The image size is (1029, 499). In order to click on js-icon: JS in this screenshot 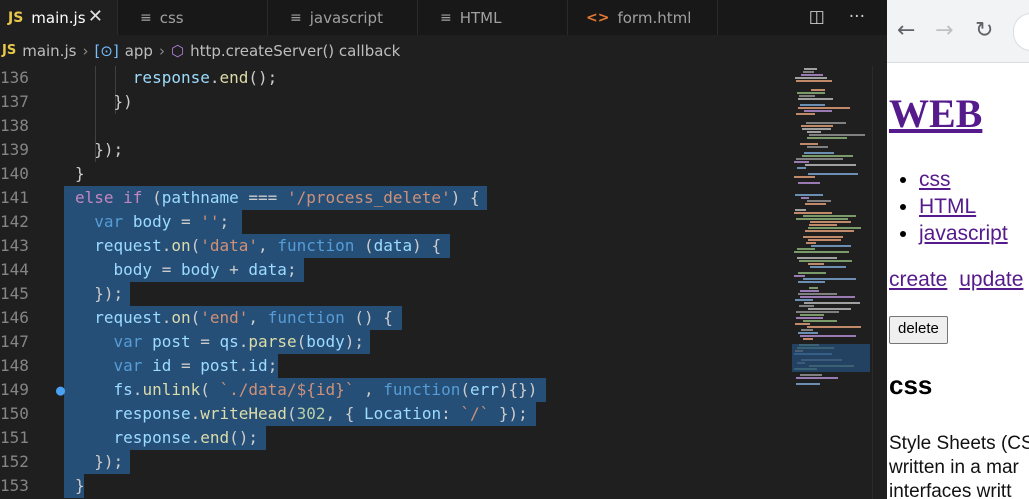, I will do `click(16, 17)`.